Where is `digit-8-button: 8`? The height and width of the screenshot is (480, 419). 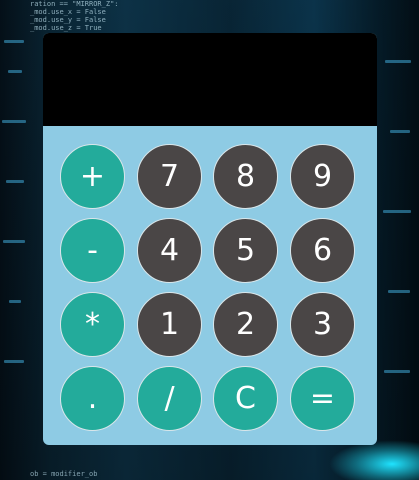
digit-8-button: 8 is located at coordinates (245, 176).